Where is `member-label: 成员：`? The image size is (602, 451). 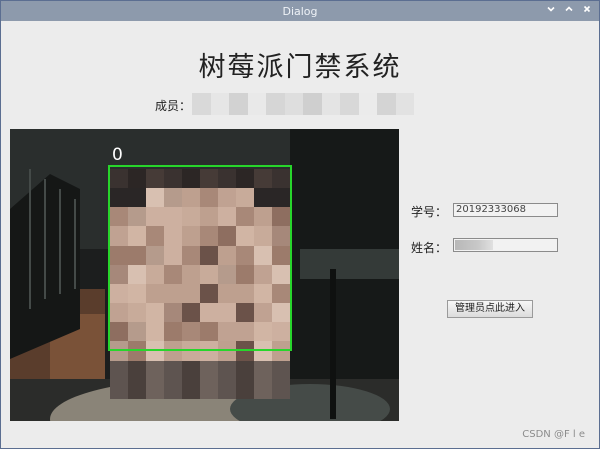
member-label: 成员： is located at coordinates (173, 106).